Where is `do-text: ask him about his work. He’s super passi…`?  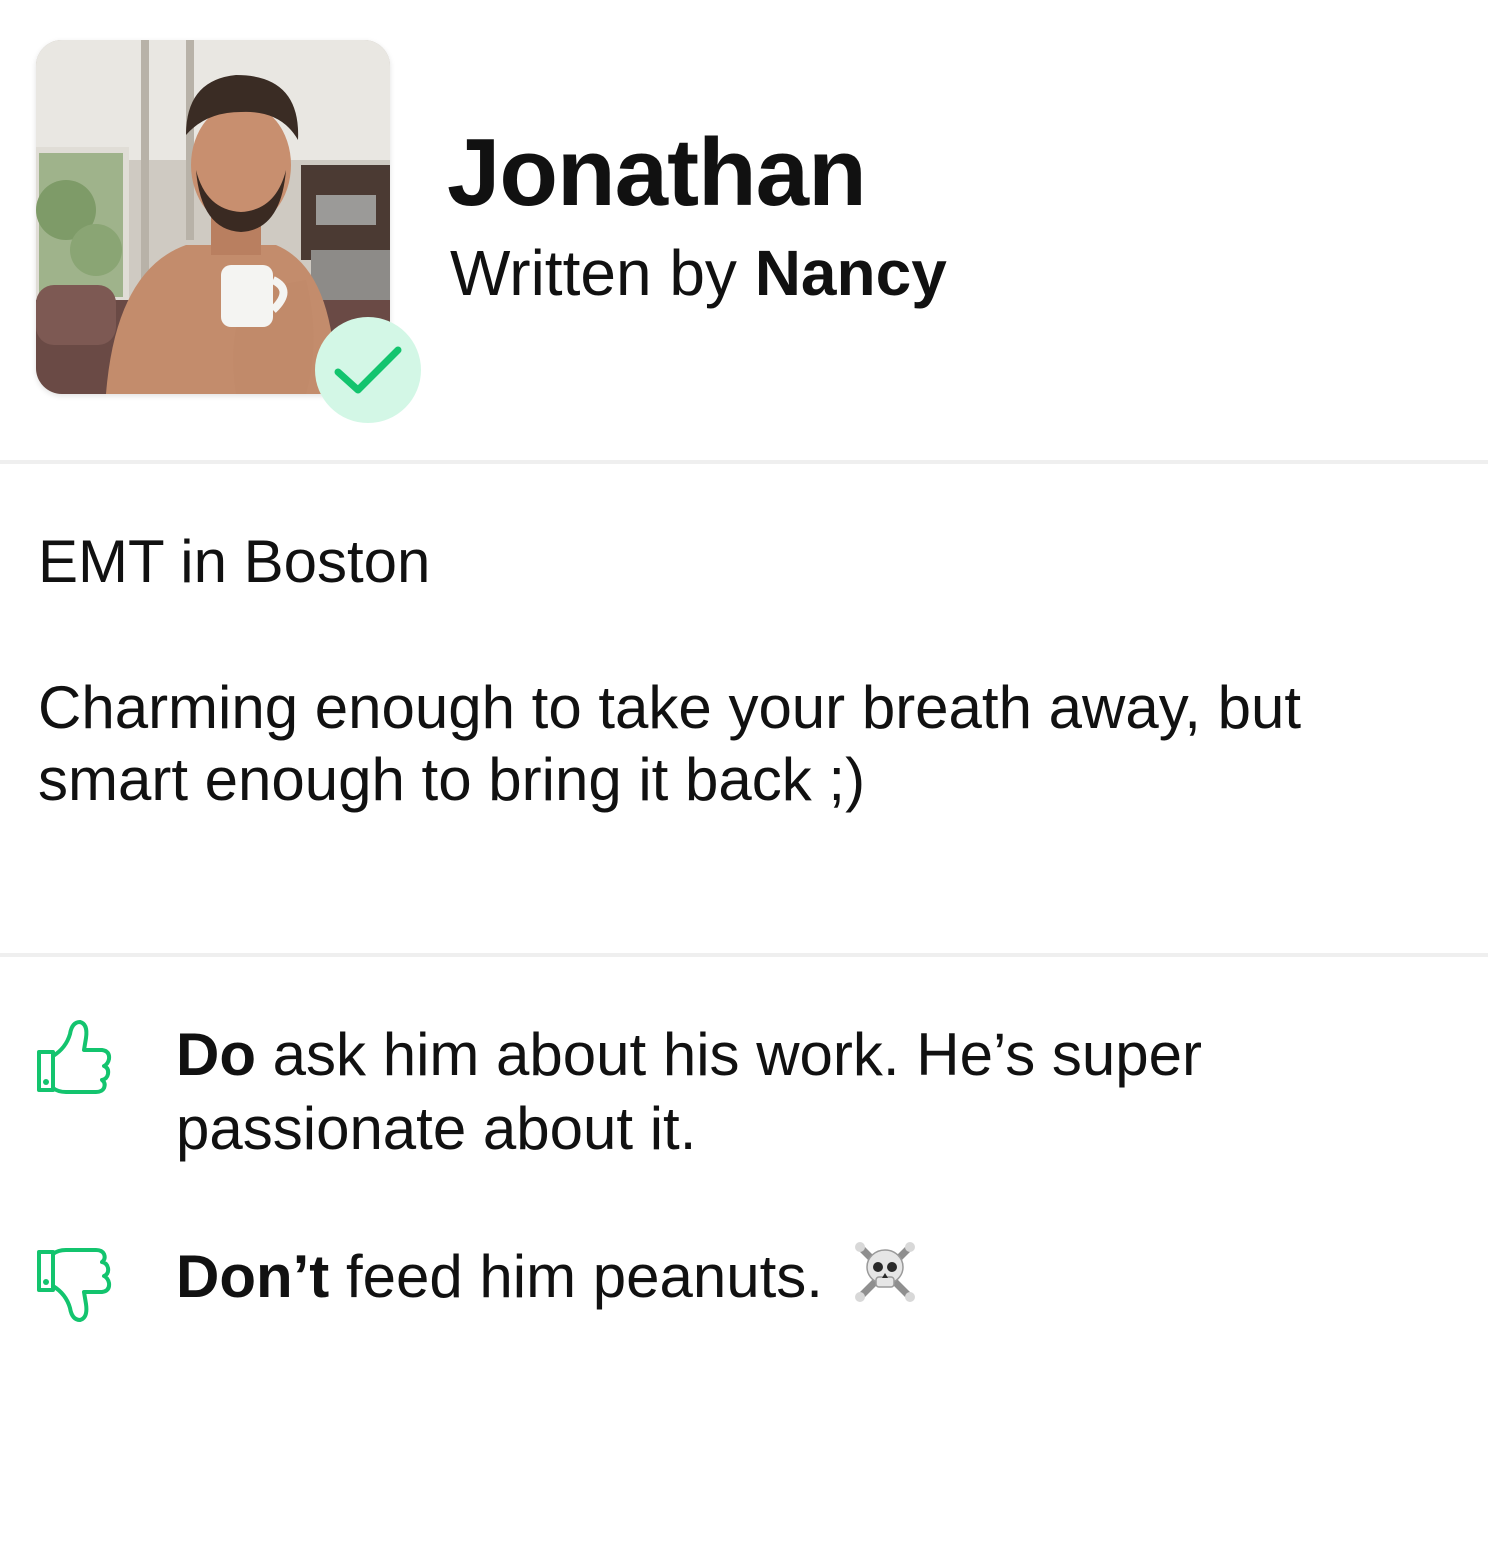
do-text: ask him about his work. He’s super passi… is located at coordinates (689, 1091).